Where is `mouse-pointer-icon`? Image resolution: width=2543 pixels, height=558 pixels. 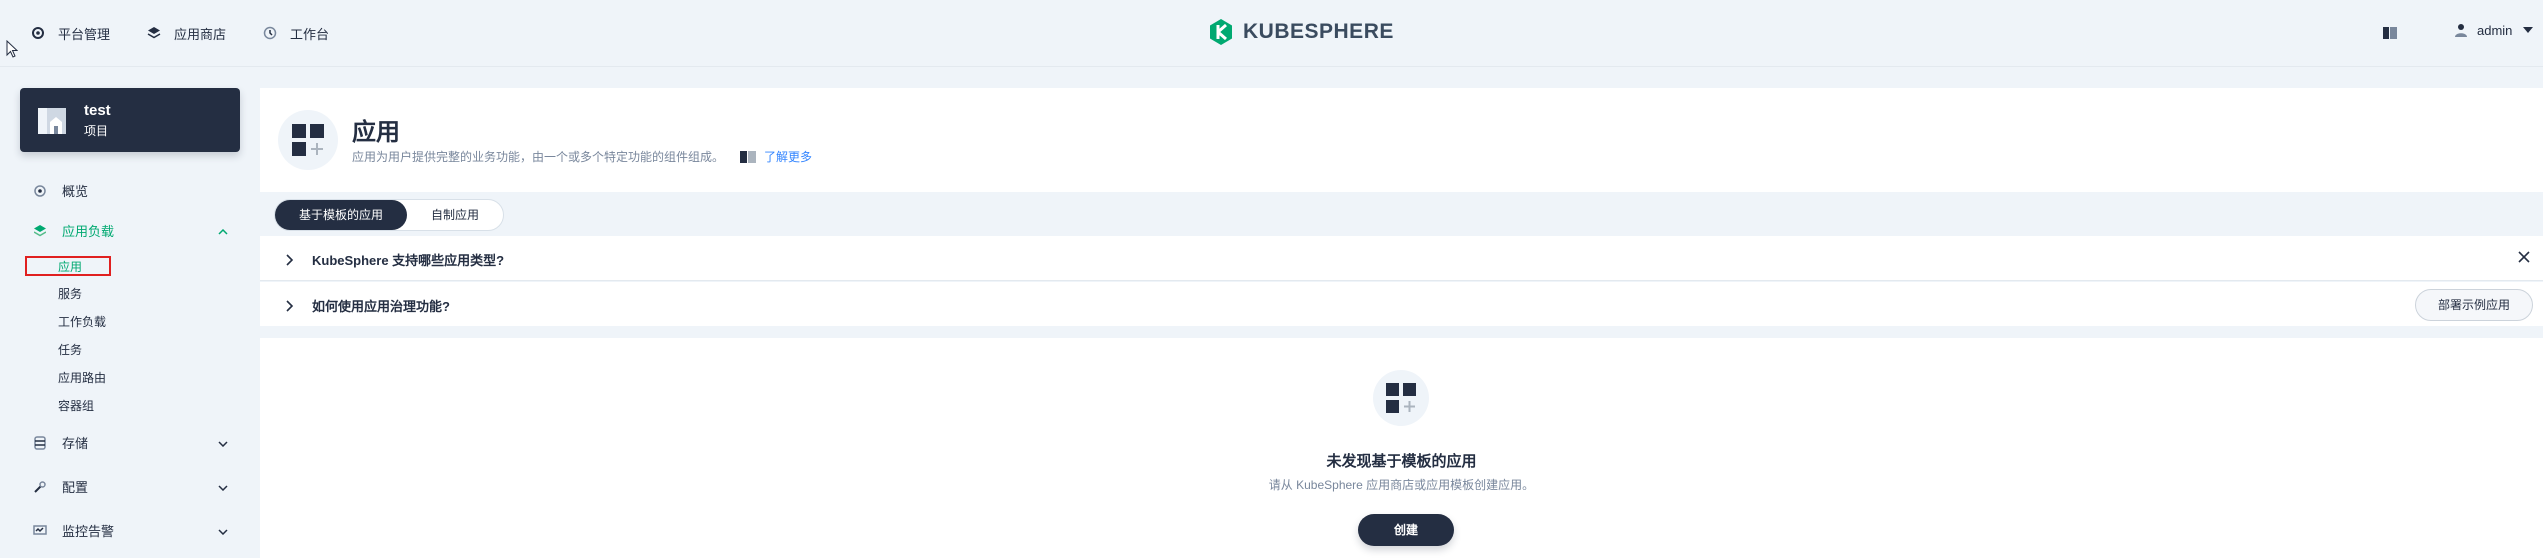
mouse-pointer-icon is located at coordinates (12, 51).